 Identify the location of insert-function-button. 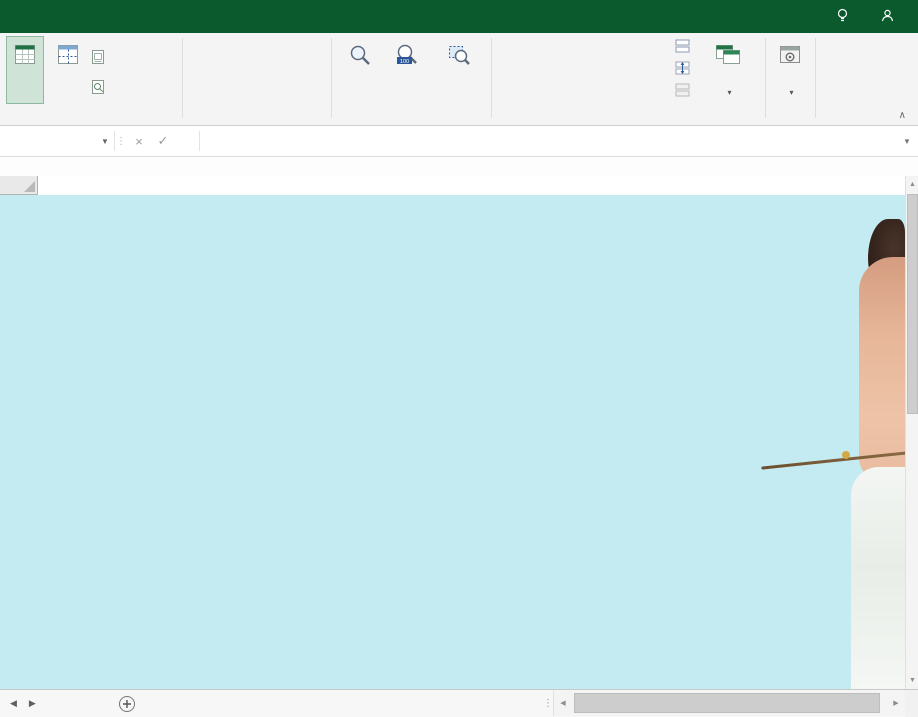
(187, 141).